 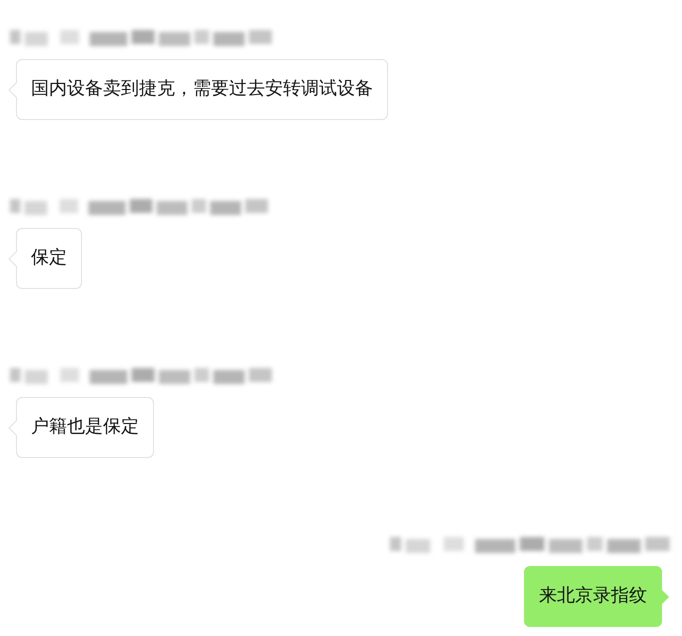 What do you see at coordinates (85, 427) in the screenshot?
I see `message-bubble: 户籍也是保定` at bounding box center [85, 427].